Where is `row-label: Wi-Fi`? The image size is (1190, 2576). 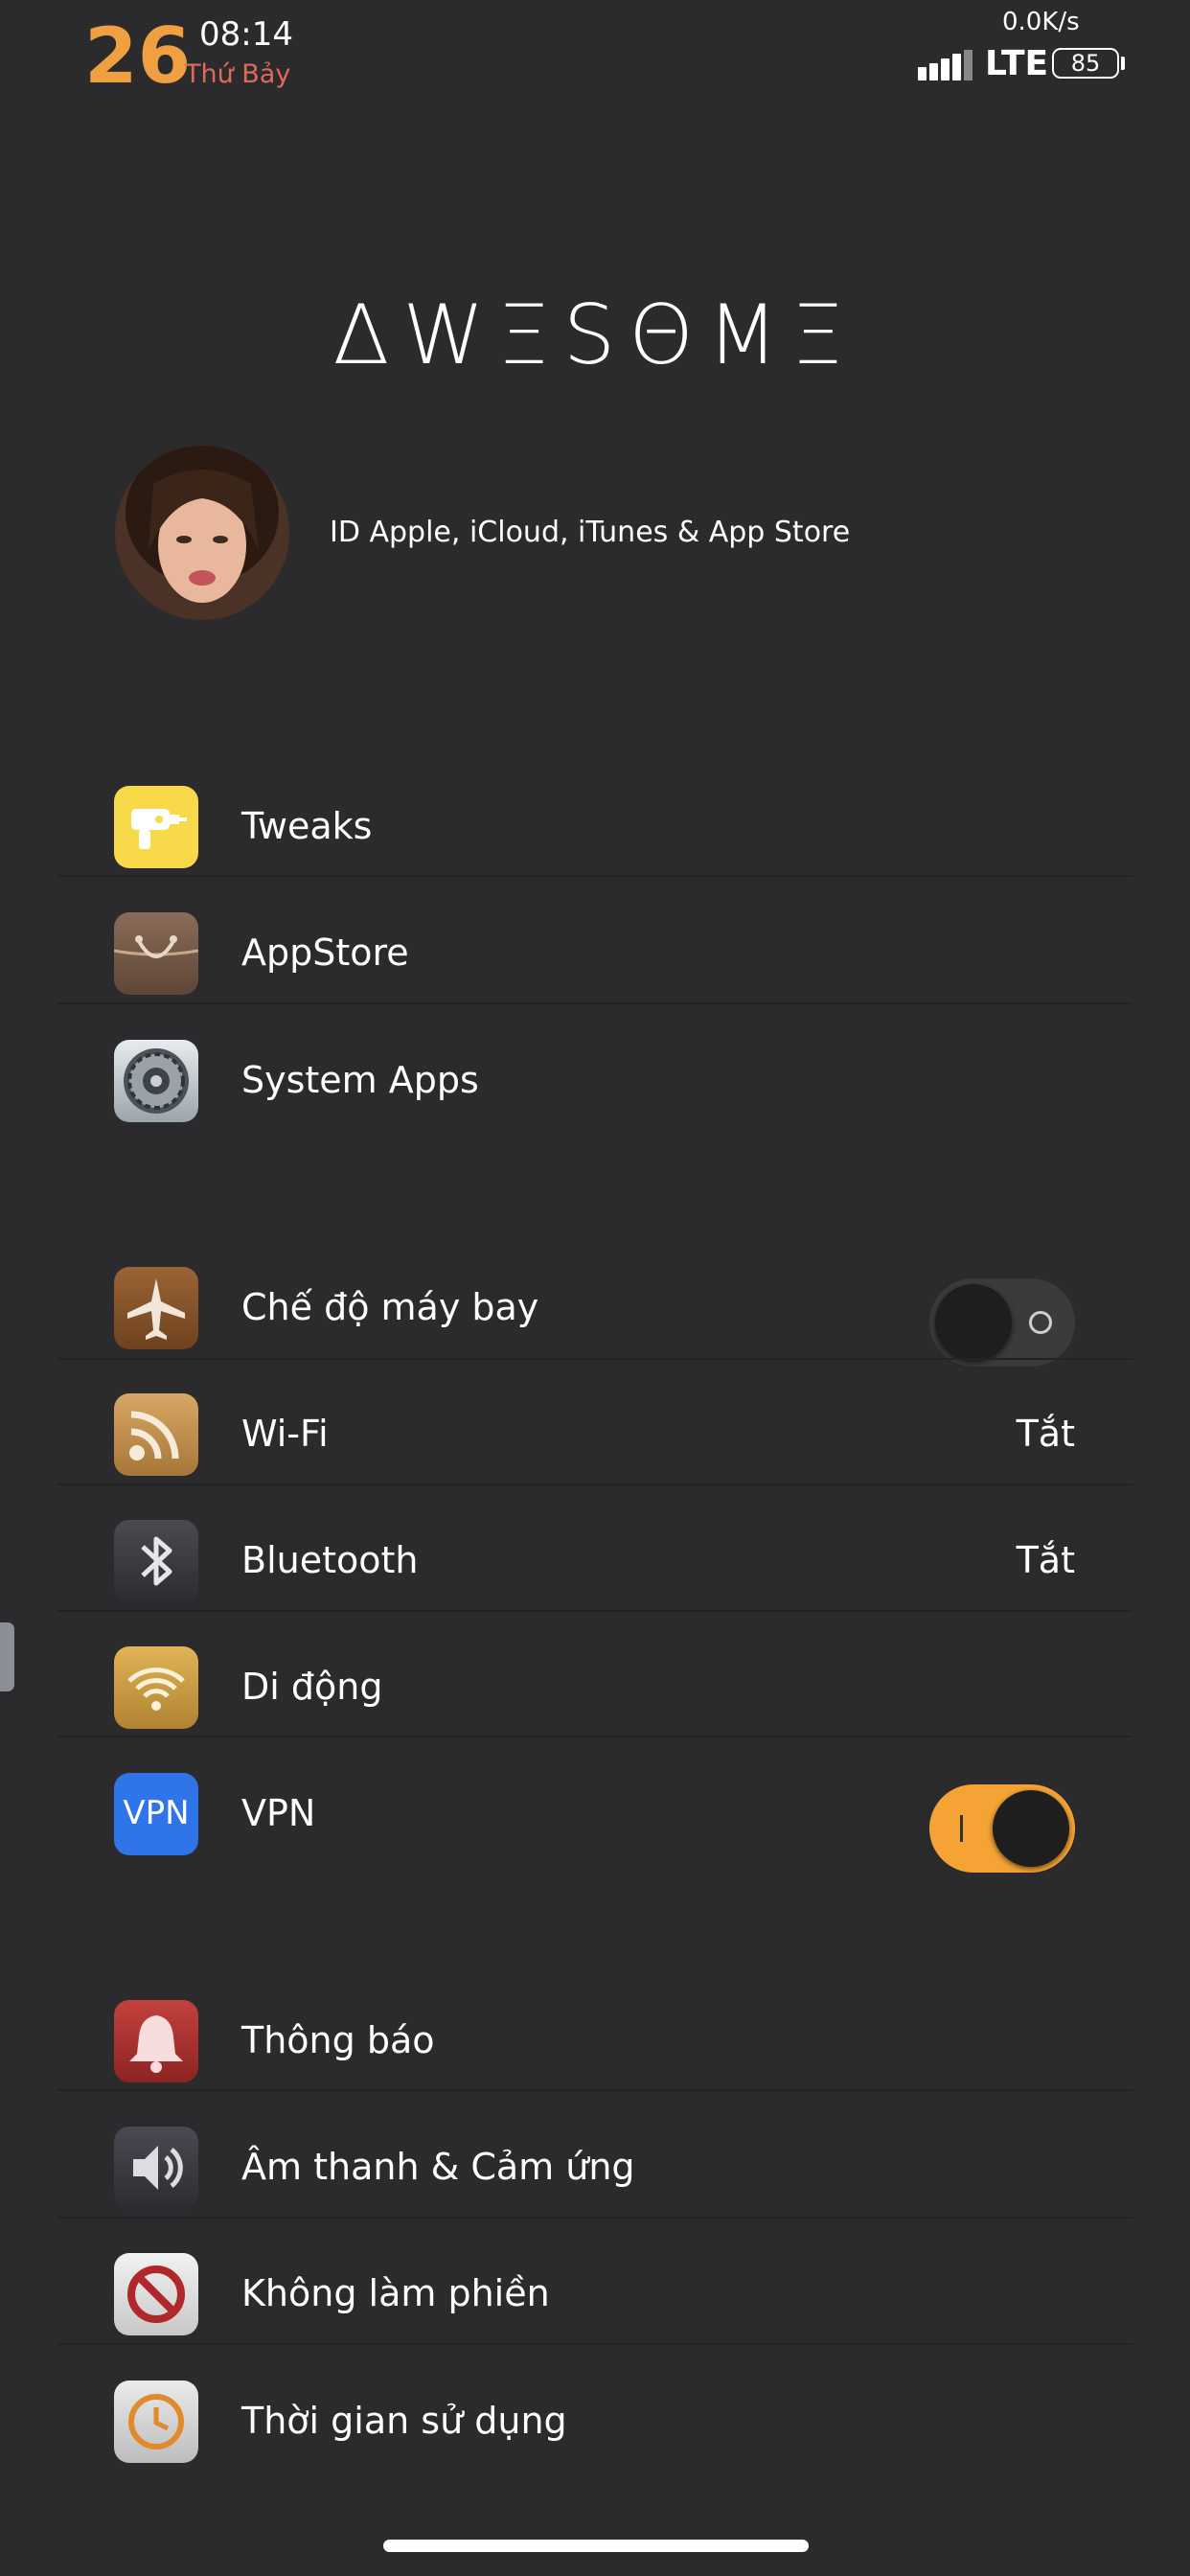 row-label: Wi-Fi is located at coordinates (285, 1434).